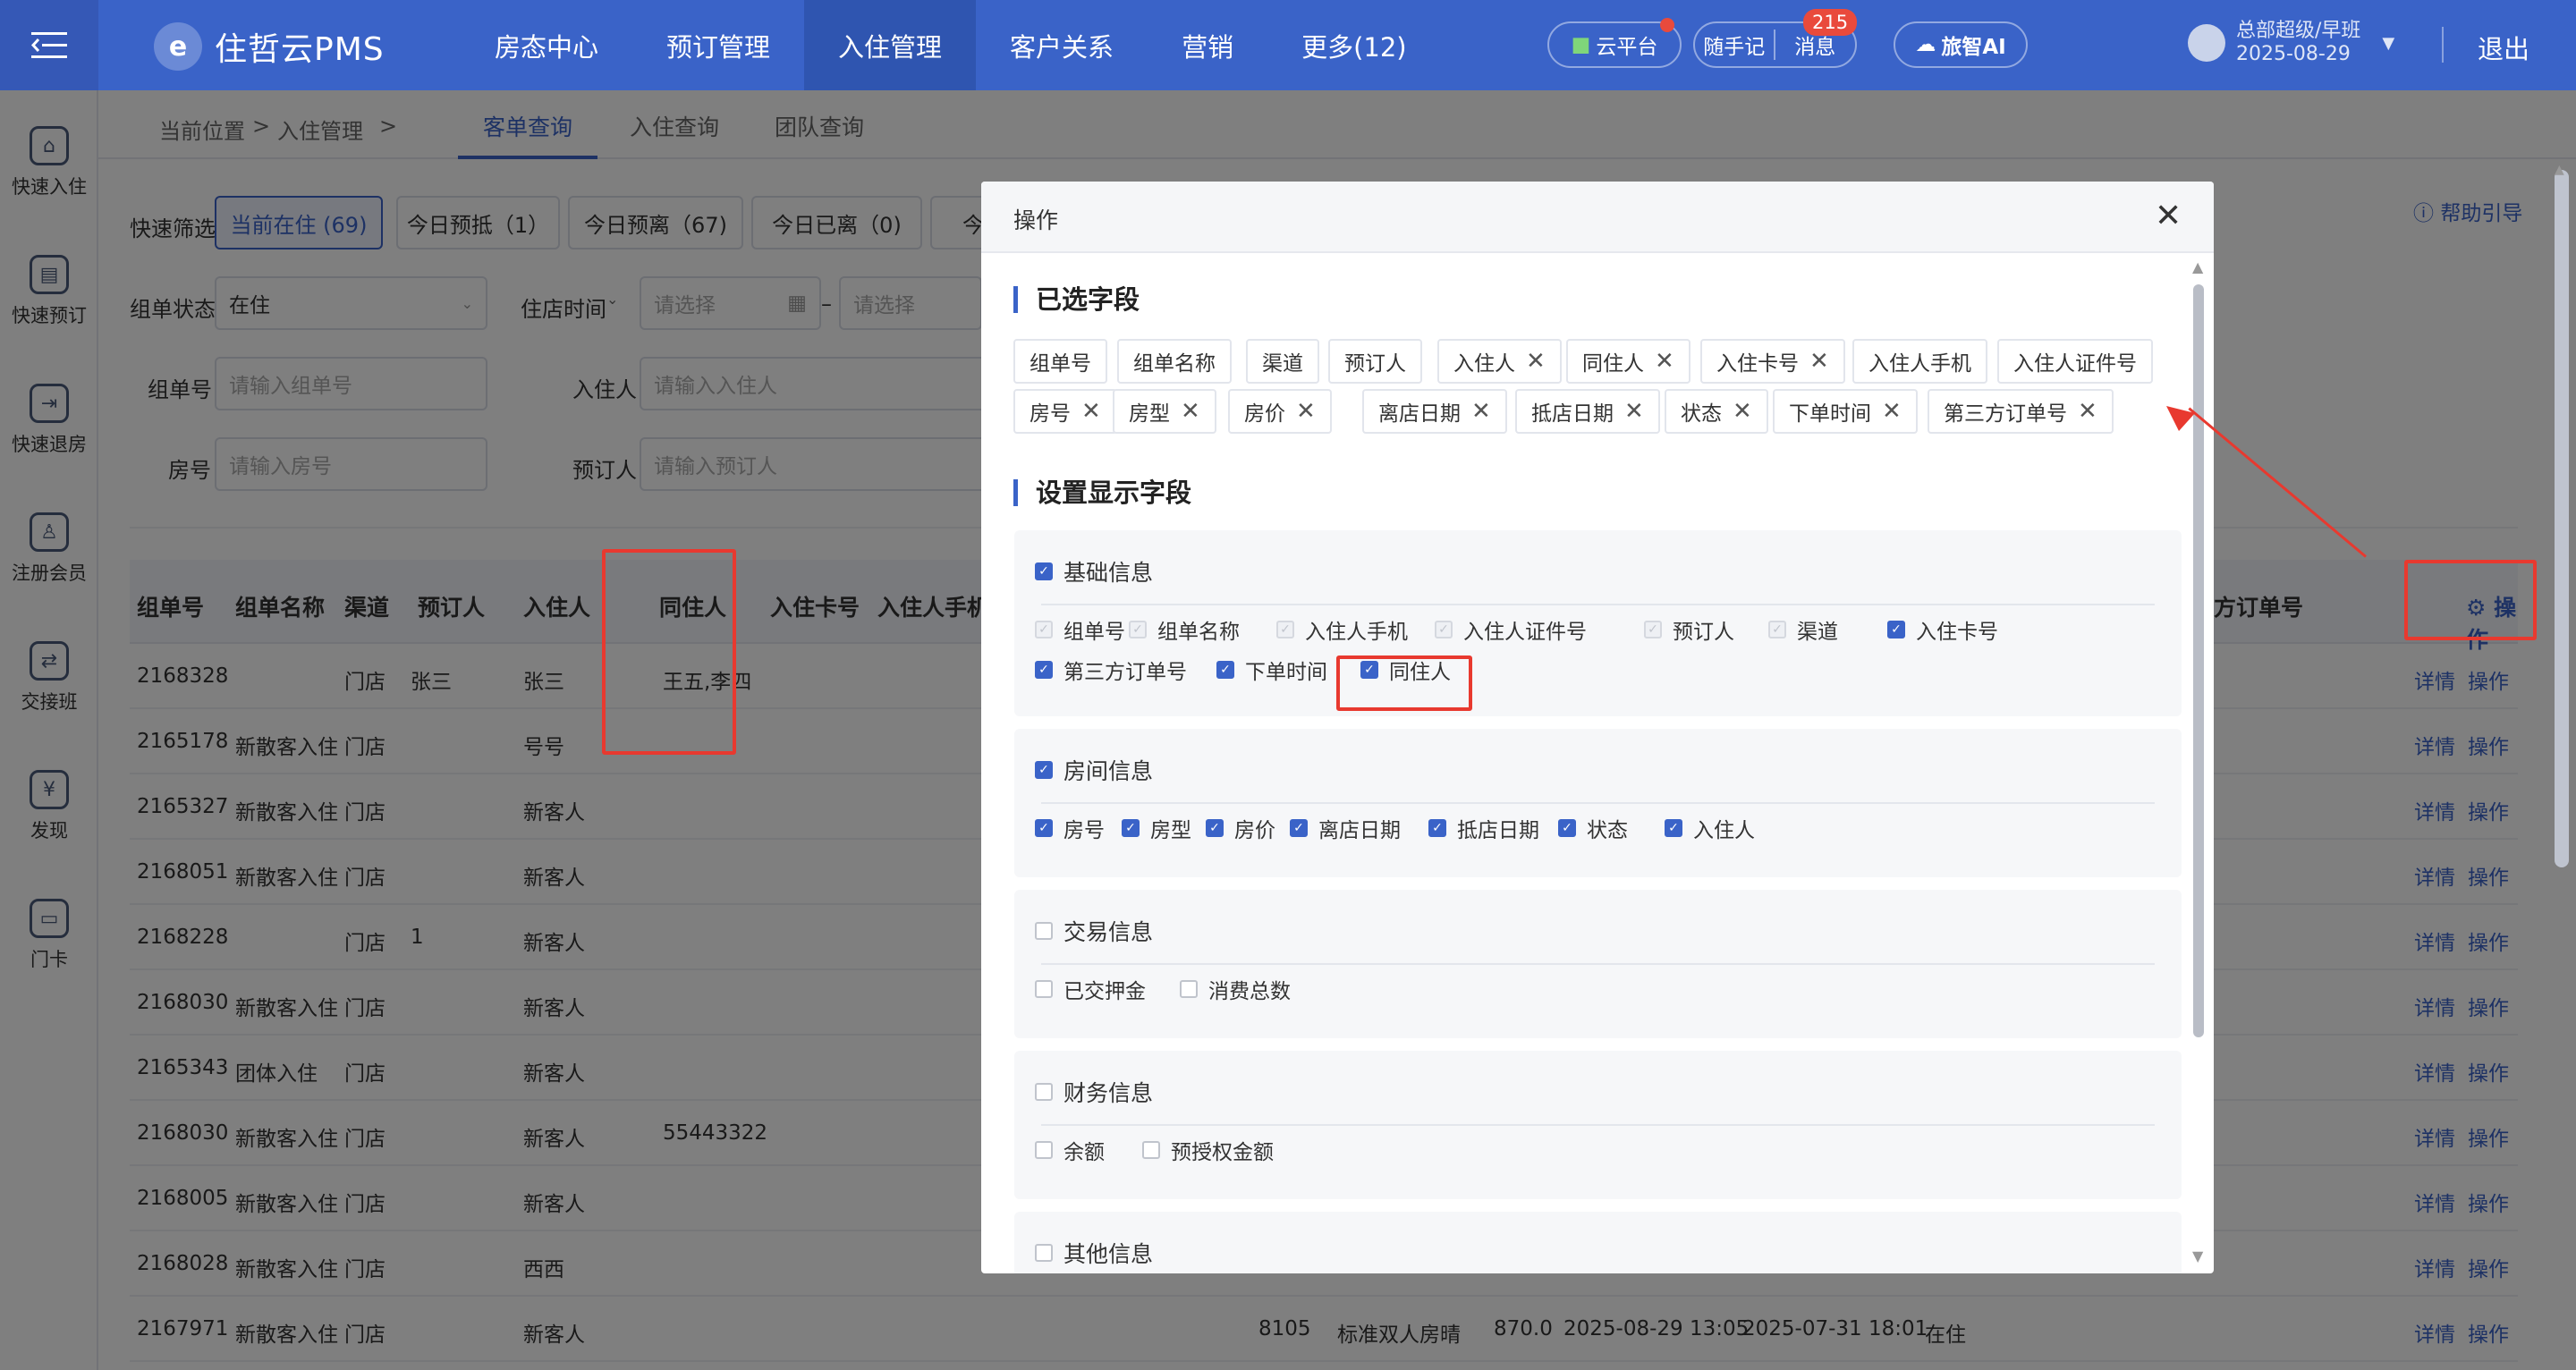 The height and width of the screenshot is (1370, 2576). I want to click on selected-field-chip: 状态 ✕, so click(1716, 411).